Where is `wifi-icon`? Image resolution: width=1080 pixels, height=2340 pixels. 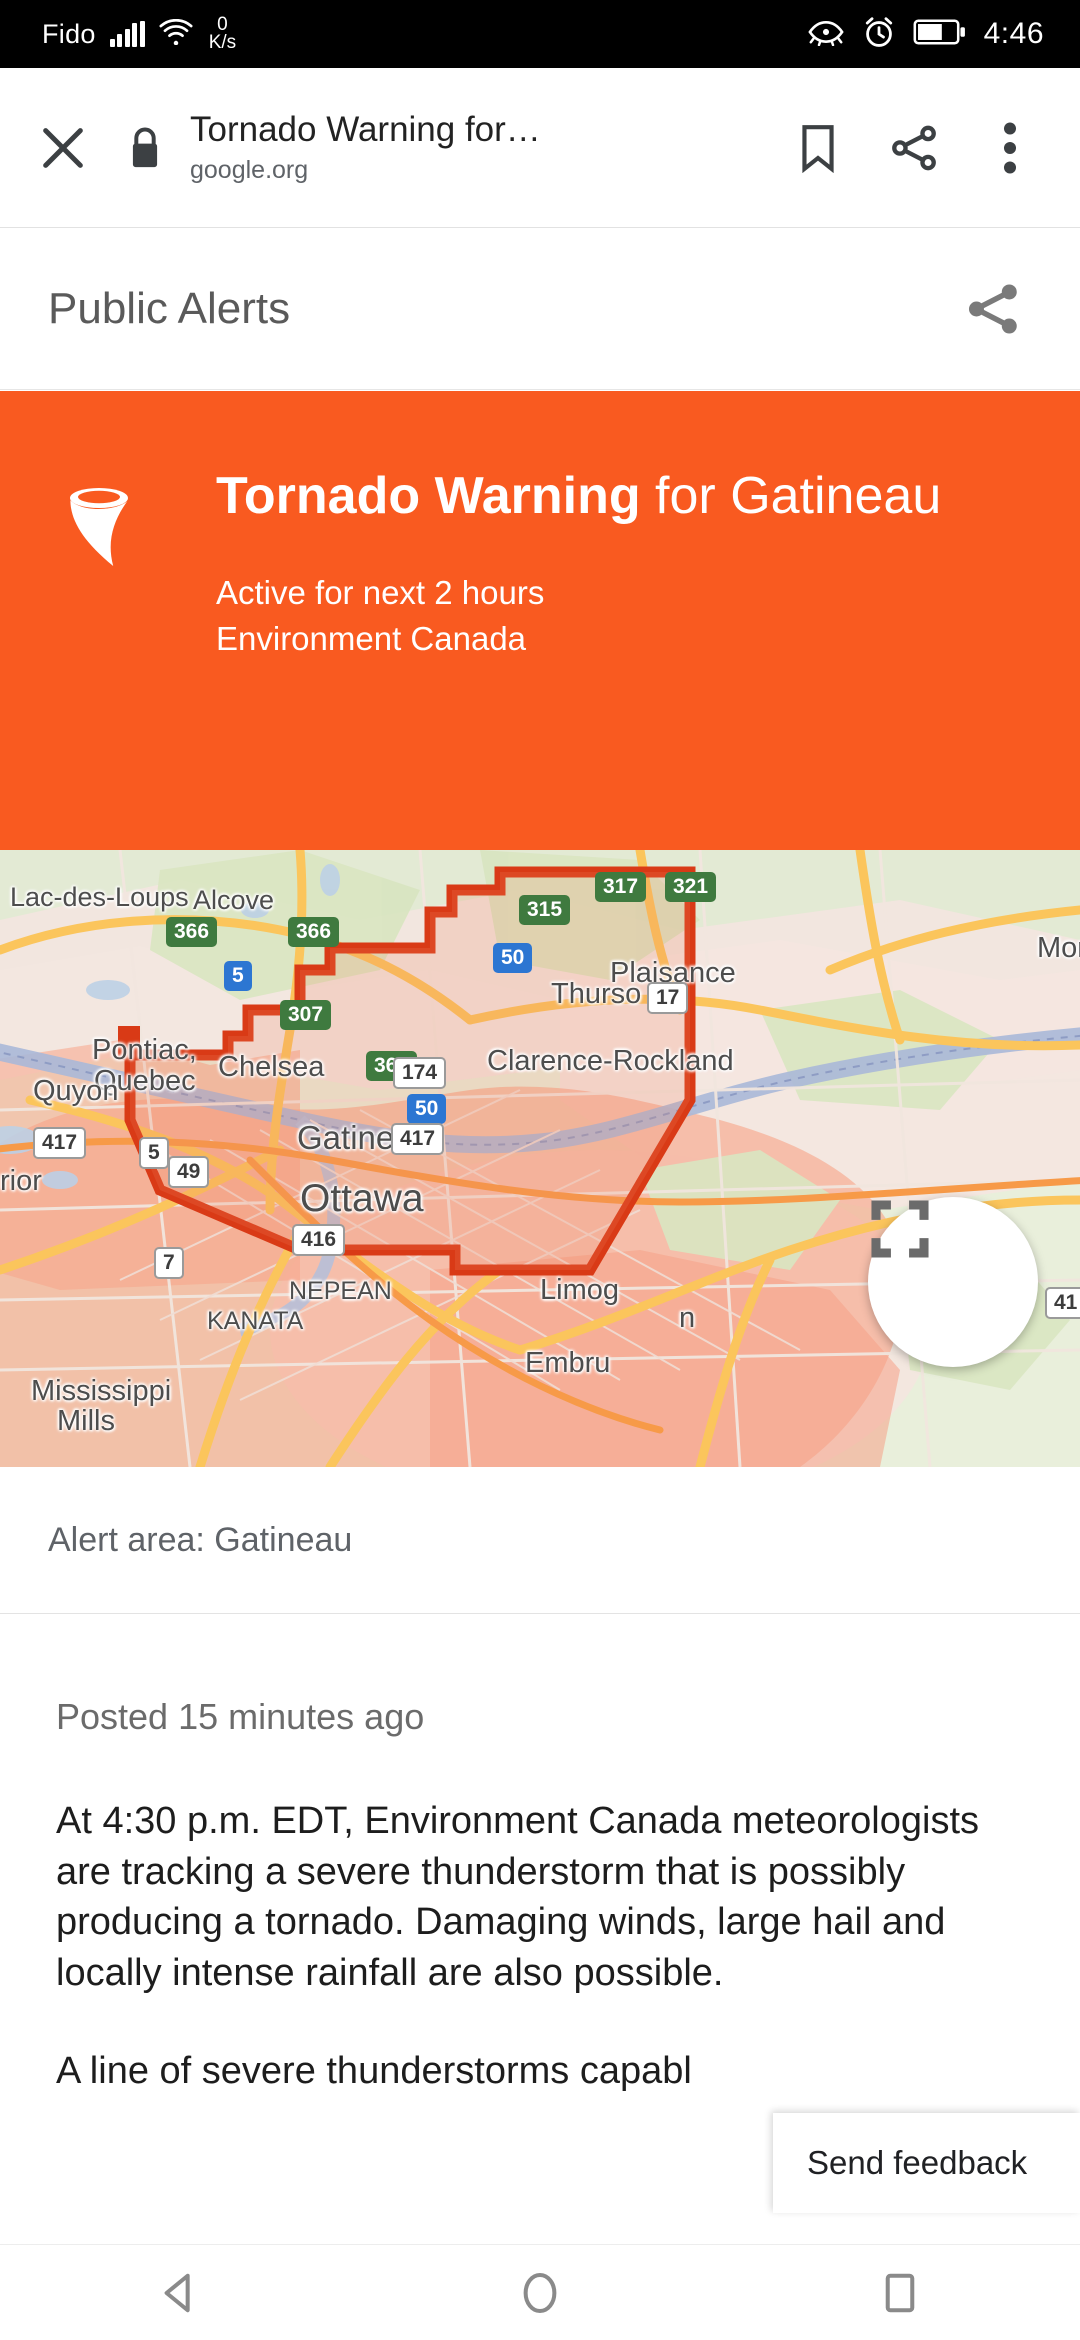
wifi-icon is located at coordinates (176, 34).